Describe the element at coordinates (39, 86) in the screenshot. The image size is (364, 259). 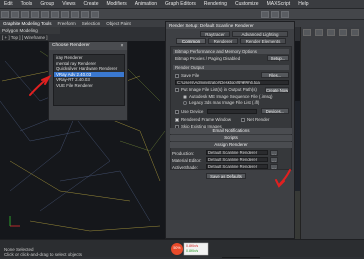
I see `left-red-arrow` at that location.